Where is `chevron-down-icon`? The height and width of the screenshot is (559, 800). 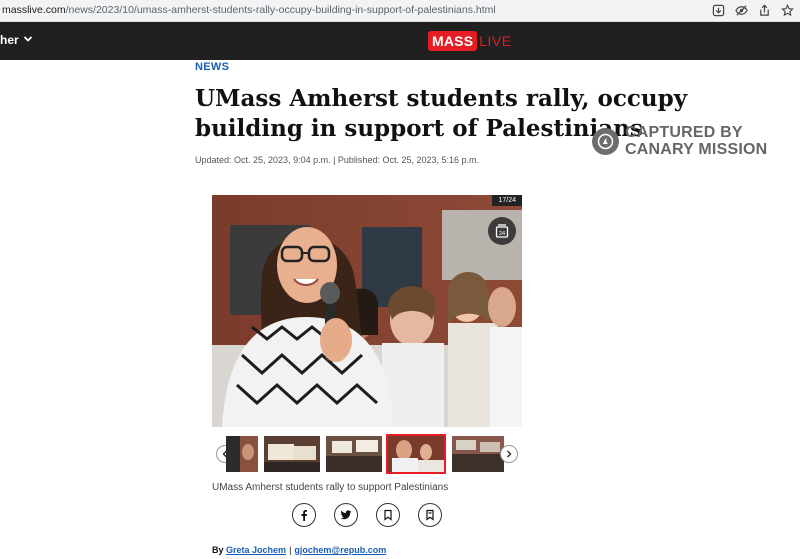
chevron-down-icon is located at coordinates (28, 40).